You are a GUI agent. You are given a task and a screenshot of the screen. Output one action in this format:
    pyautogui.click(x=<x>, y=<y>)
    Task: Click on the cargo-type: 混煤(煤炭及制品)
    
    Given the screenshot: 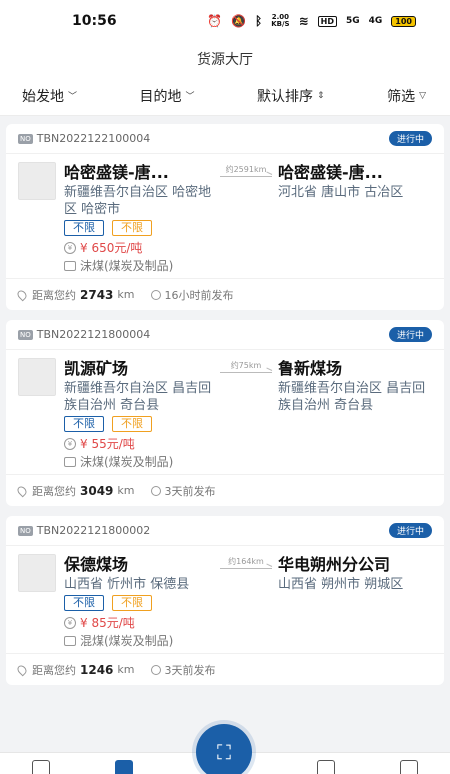 What is the action you would take?
    pyautogui.click(x=127, y=641)
    